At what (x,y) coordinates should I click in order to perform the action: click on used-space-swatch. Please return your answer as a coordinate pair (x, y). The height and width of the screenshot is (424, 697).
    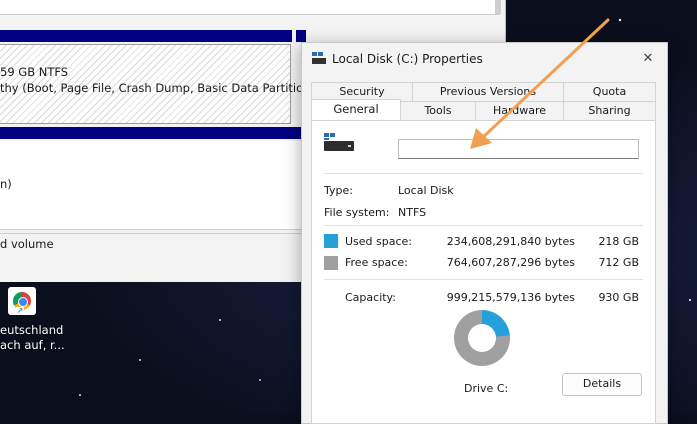
    Looking at the image, I should click on (331, 241).